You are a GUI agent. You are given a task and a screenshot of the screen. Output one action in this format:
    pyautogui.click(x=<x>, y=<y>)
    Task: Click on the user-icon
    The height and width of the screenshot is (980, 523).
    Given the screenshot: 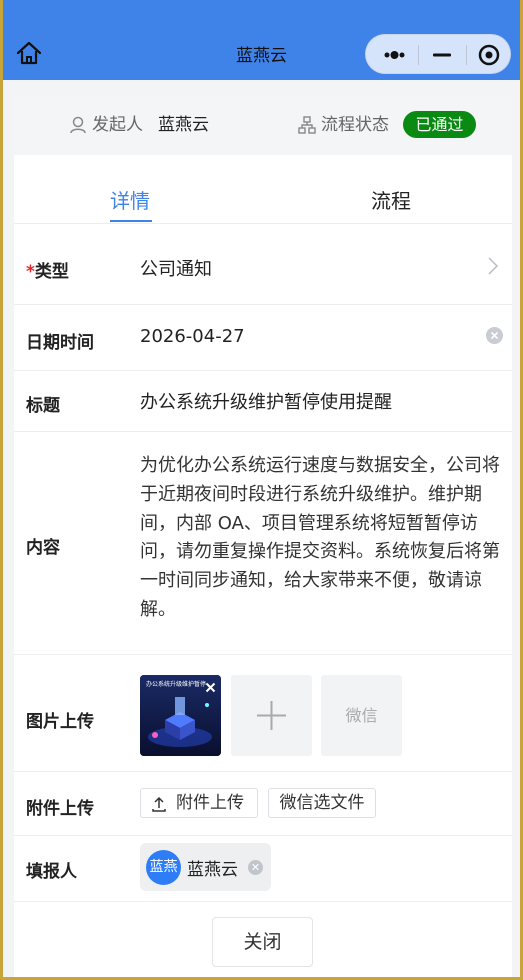 What is the action you would take?
    pyautogui.click(x=78, y=128)
    